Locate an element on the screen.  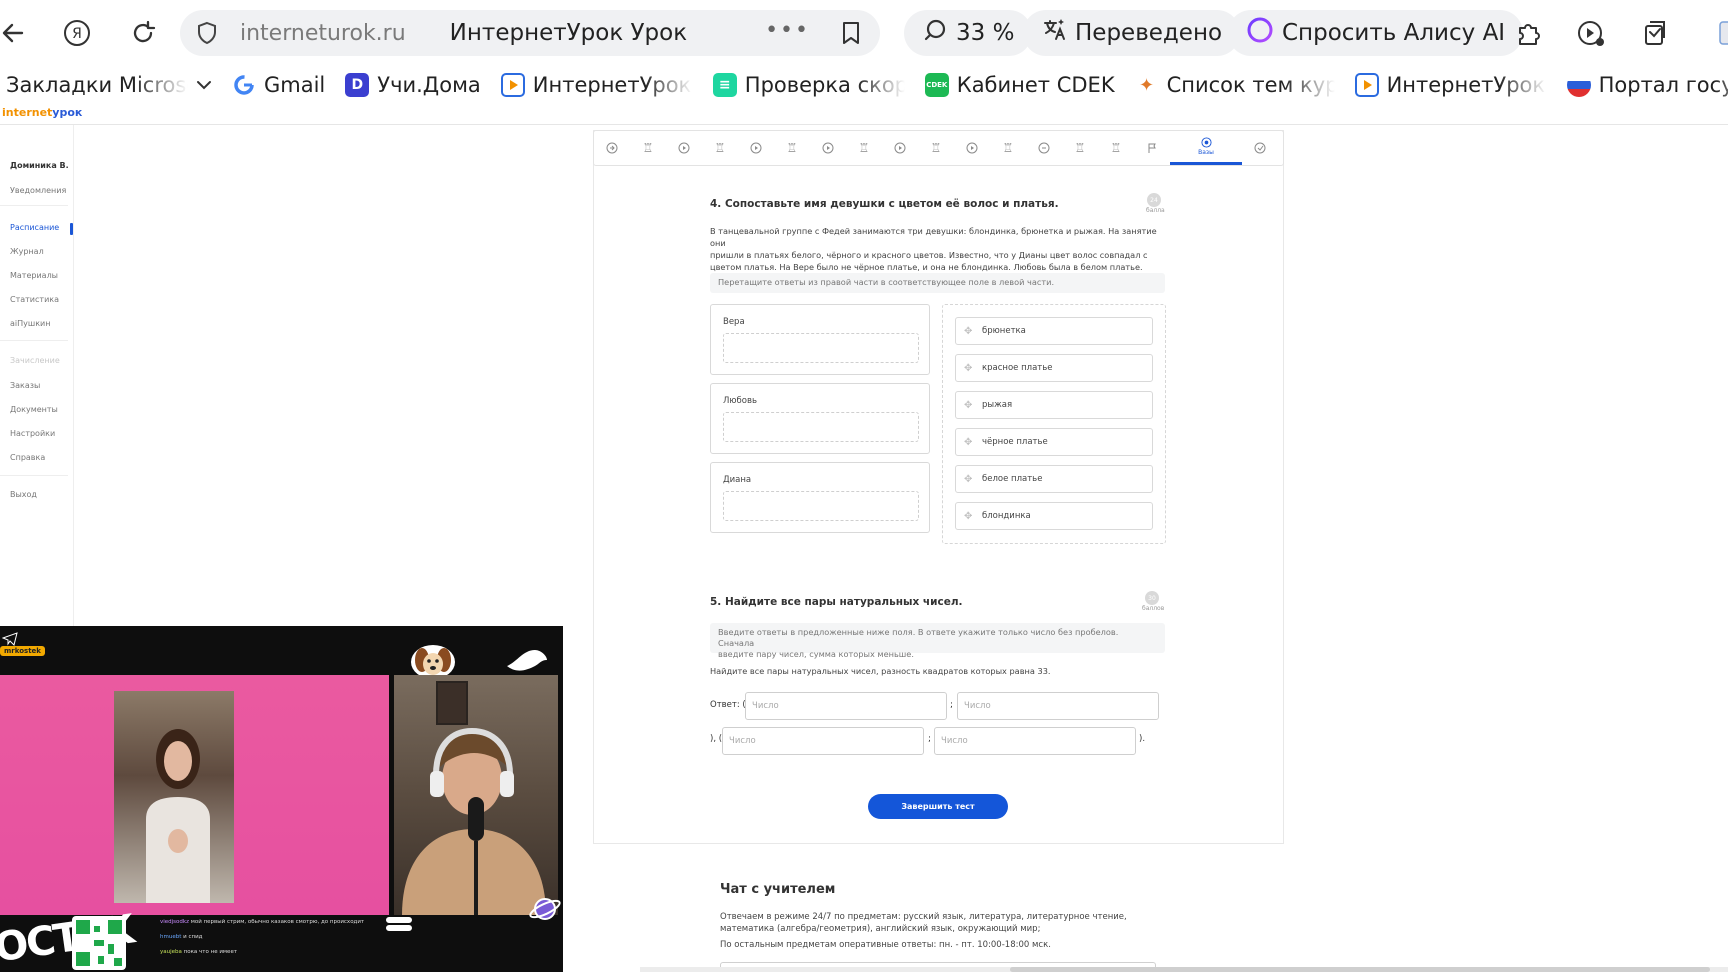
bookmark-course-topics: ✦ Список тем курса is located at coordinates (1234, 85).